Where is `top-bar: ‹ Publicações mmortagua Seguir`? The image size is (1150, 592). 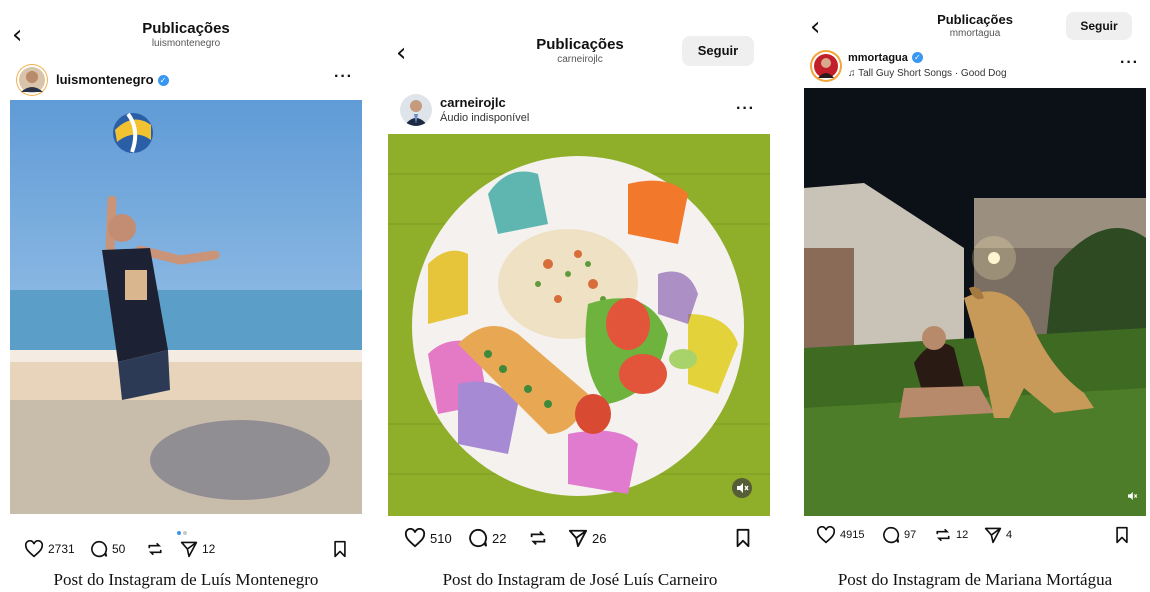
top-bar: ‹ Publicações mmortagua Seguir is located at coordinates (975, 27).